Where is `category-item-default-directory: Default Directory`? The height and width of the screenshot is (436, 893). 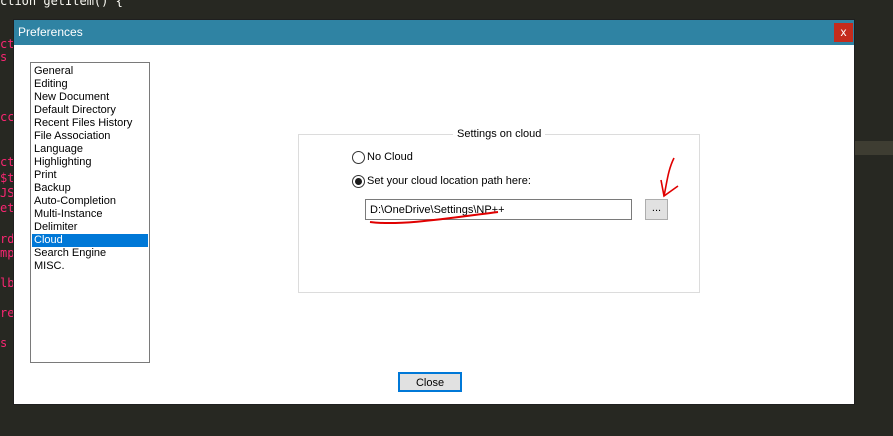
category-item-default-directory: Default Directory is located at coordinates (90, 110).